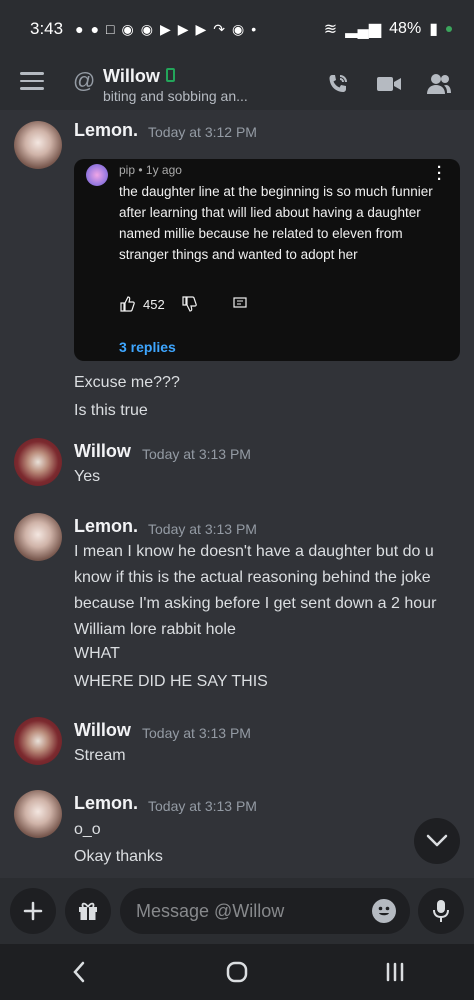  What do you see at coordinates (87, 476) in the screenshot?
I see `message-text: Yes` at bounding box center [87, 476].